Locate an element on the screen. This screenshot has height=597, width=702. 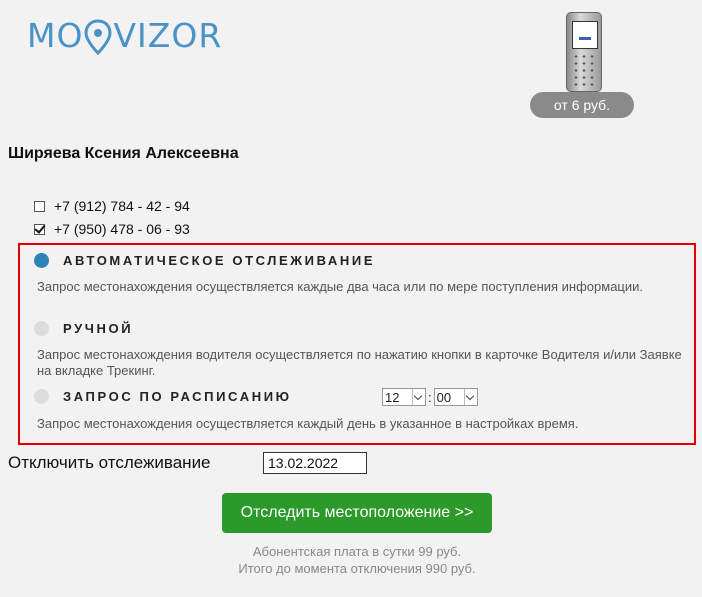
phone-option-2: +7 (950) 478 - 06 - 93 is located at coordinates (112, 229).